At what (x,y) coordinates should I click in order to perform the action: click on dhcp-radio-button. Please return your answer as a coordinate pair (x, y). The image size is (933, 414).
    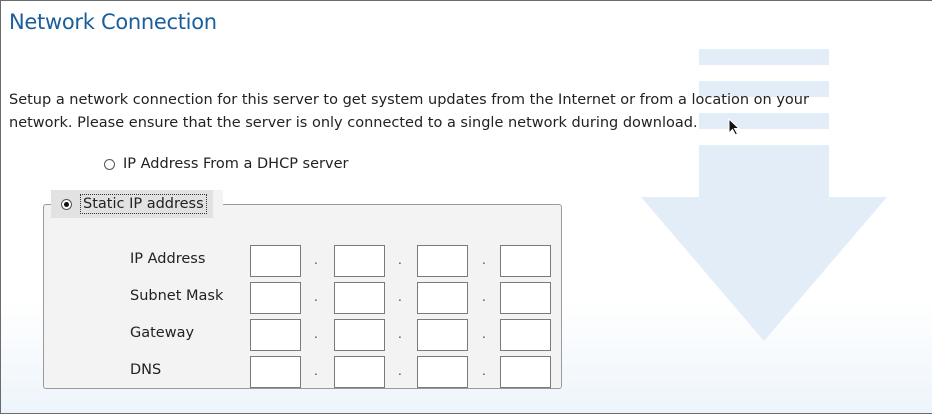
    Looking at the image, I should click on (109, 164).